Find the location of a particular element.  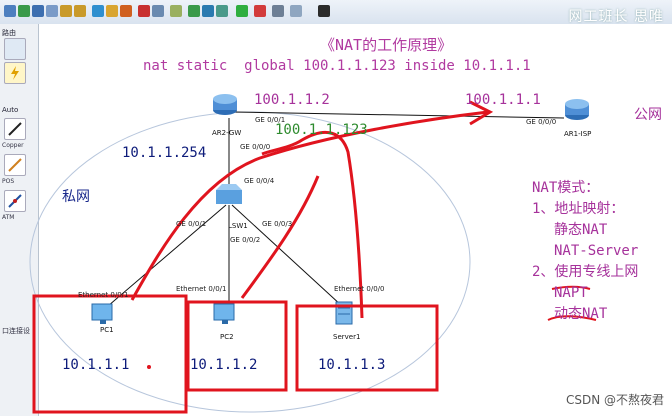

notes-item2: 2、使用专线上网 is located at coordinates (585, 272).